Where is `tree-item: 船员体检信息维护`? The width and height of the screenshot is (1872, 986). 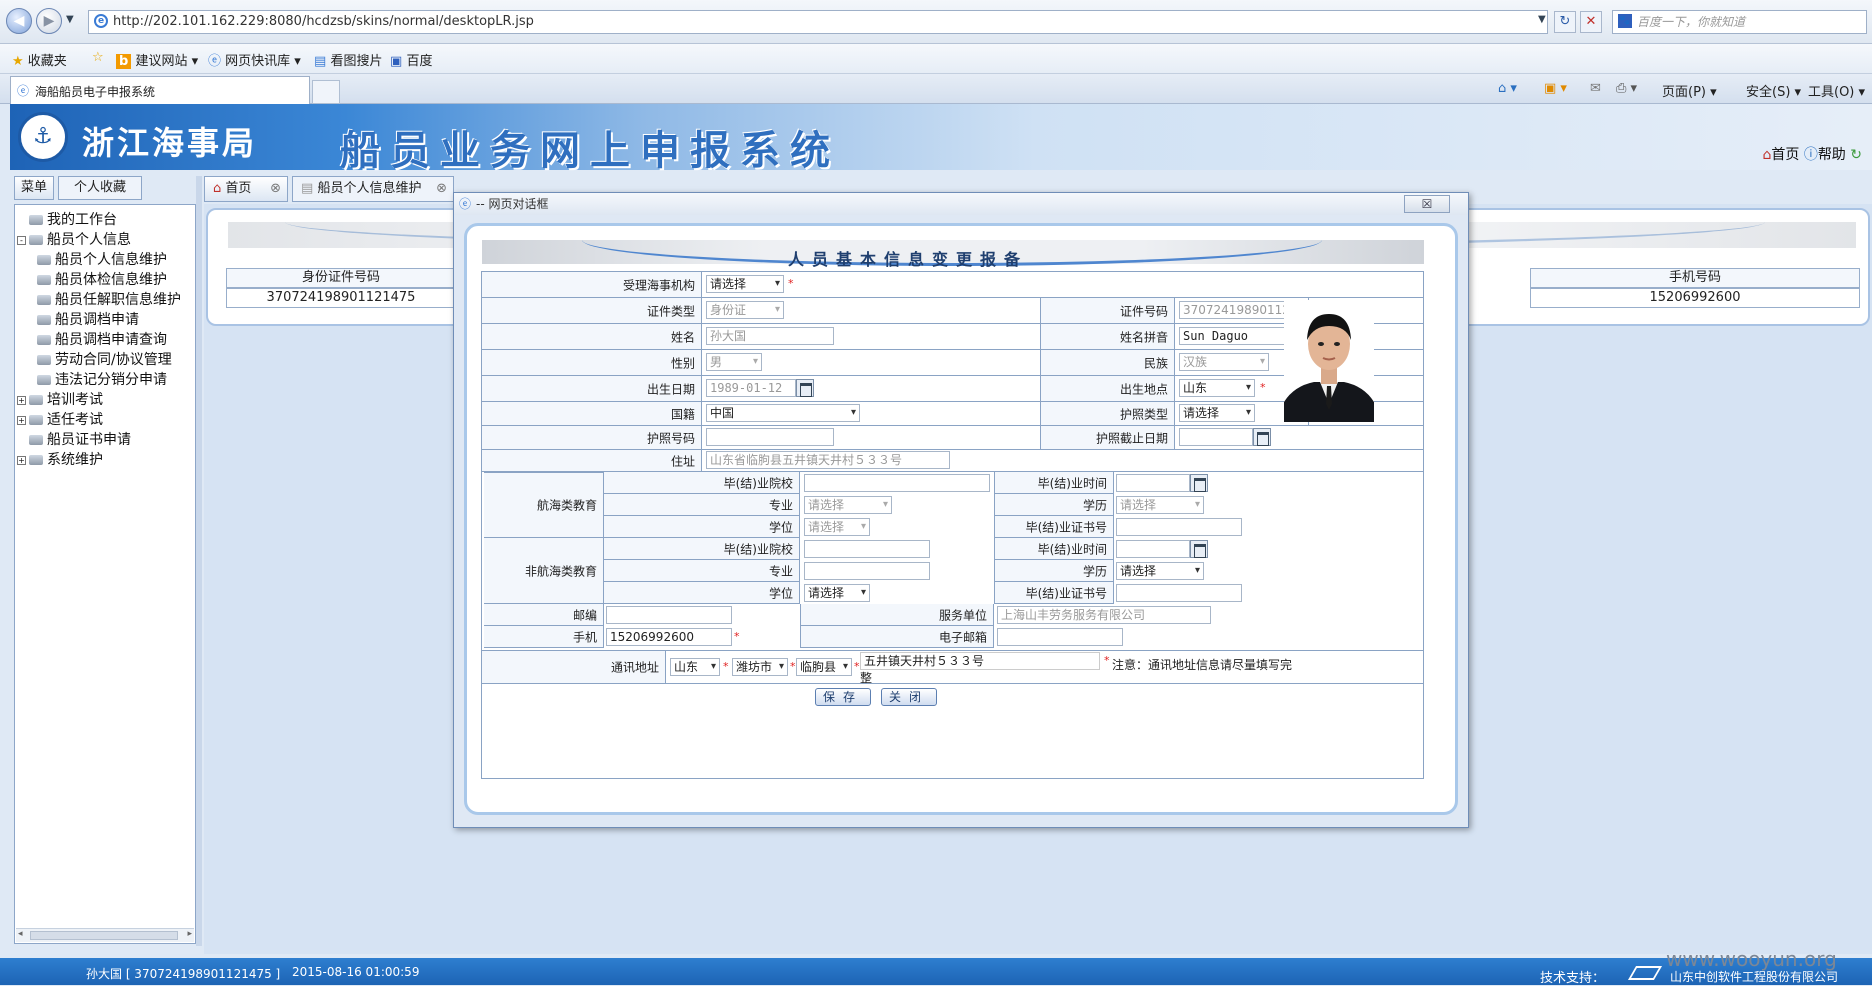 tree-item: 船员体检信息维护 is located at coordinates (102, 279).